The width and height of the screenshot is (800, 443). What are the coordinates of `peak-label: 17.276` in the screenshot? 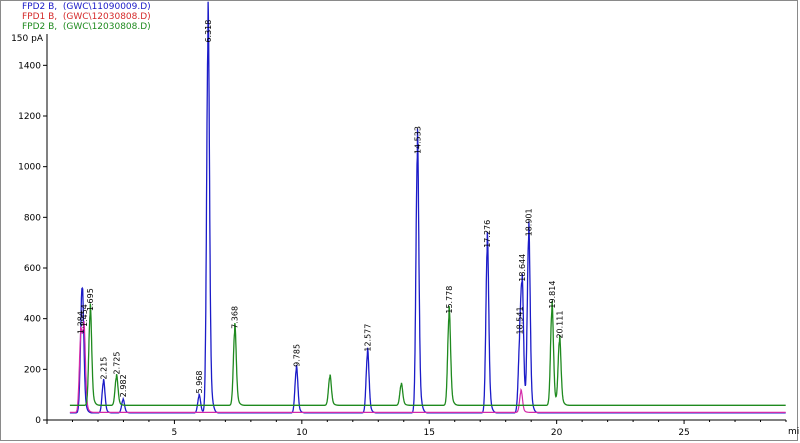 It's located at (487, 234).